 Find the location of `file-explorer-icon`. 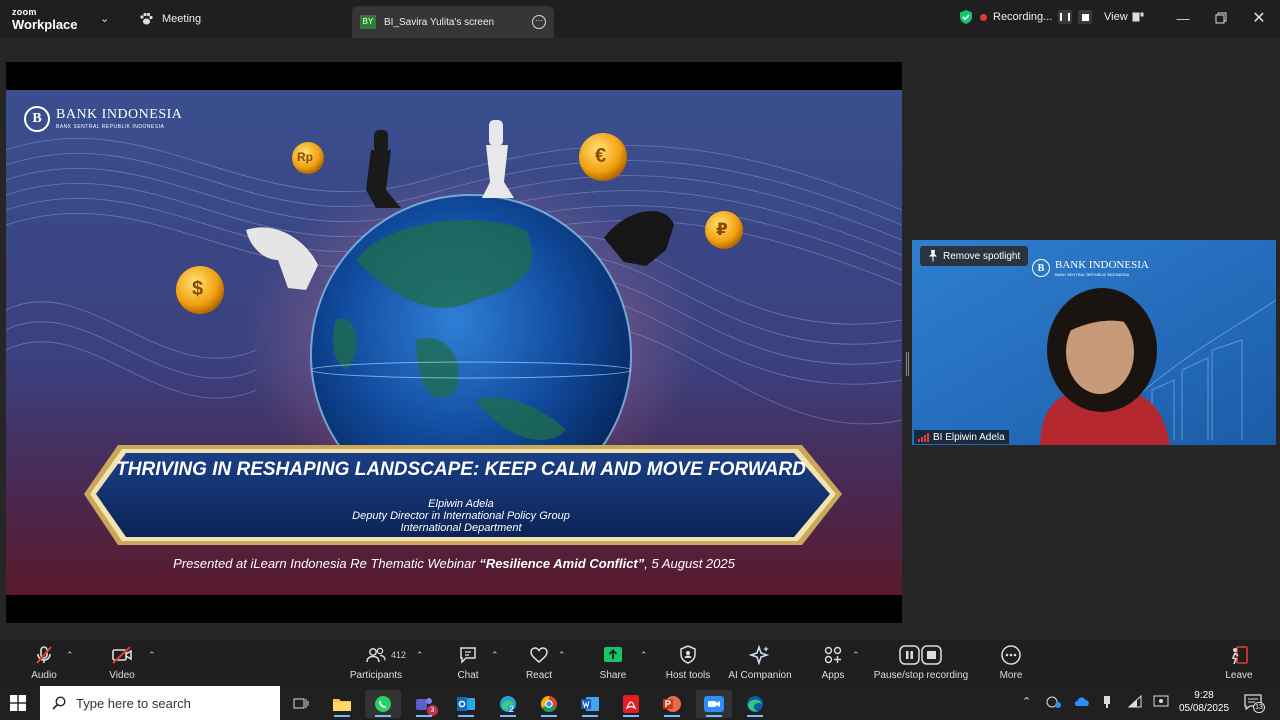

file-explorer-icon is located at coordinates (342, 704).